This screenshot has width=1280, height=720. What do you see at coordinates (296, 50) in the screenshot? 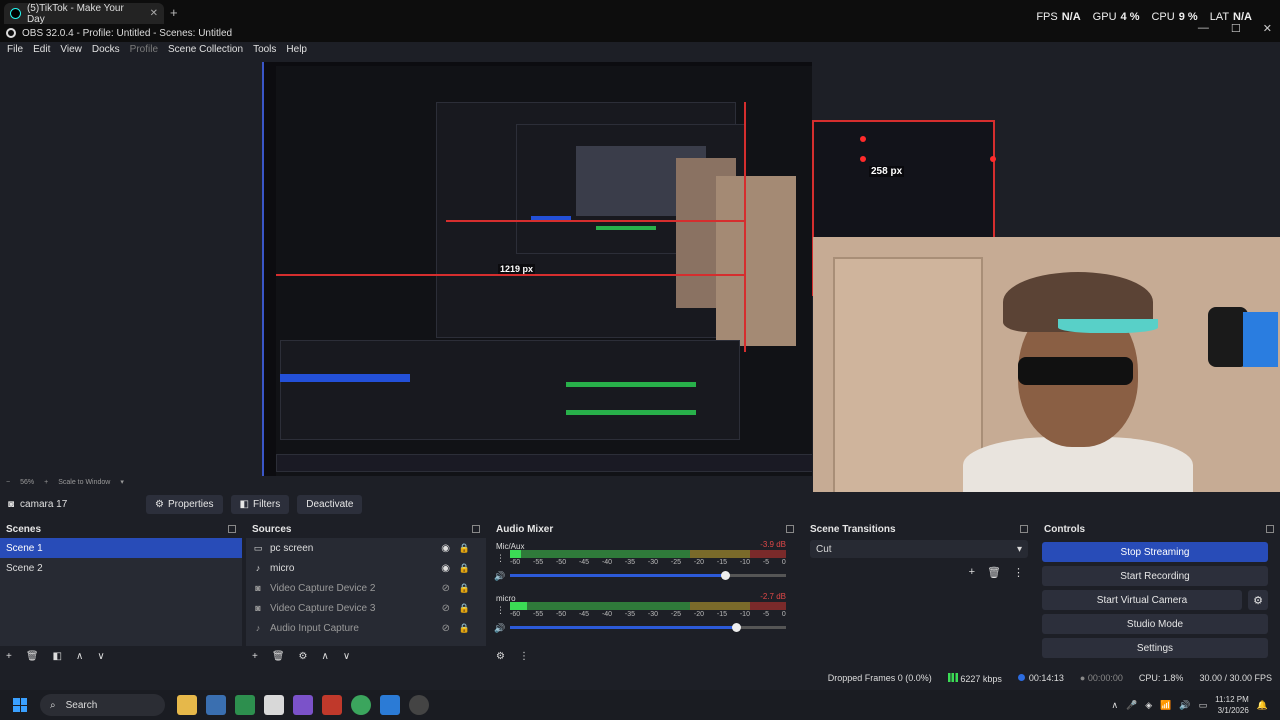
I see `menu-help: Help` at bounding box center [296, 50].